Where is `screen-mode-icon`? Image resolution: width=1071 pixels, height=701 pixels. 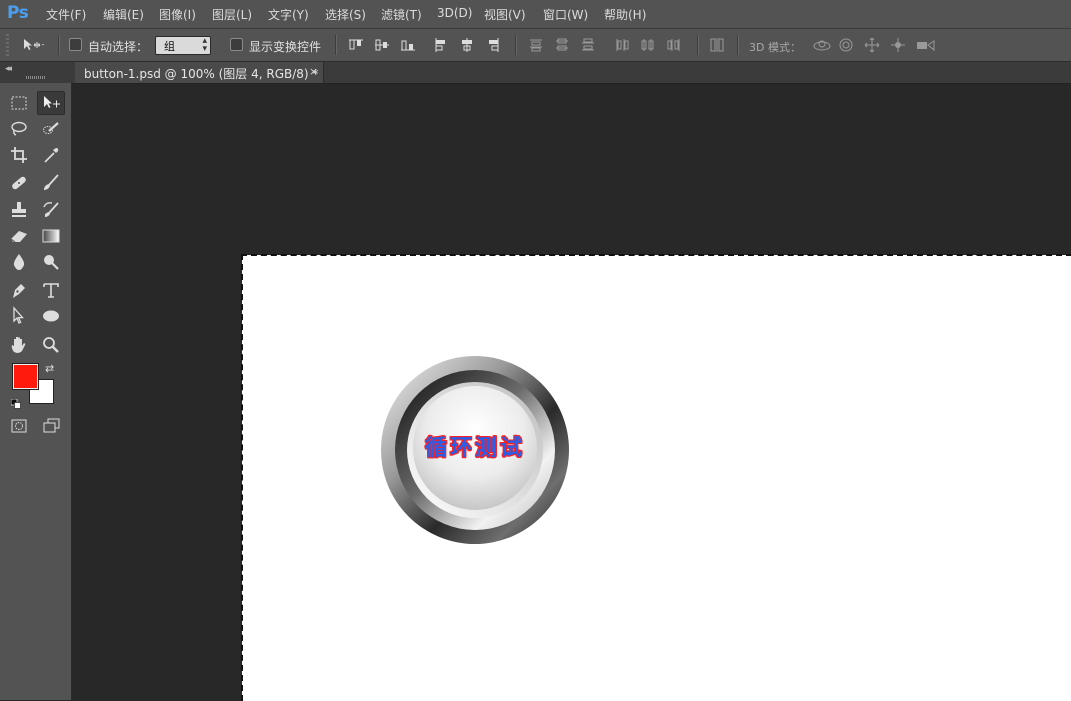 screen-mode-icon is located at coordinates (51, 425).